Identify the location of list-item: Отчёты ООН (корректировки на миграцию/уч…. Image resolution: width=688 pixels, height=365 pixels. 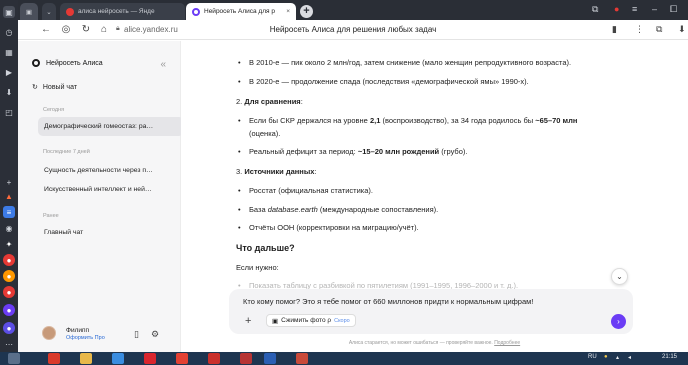
(328, 227).